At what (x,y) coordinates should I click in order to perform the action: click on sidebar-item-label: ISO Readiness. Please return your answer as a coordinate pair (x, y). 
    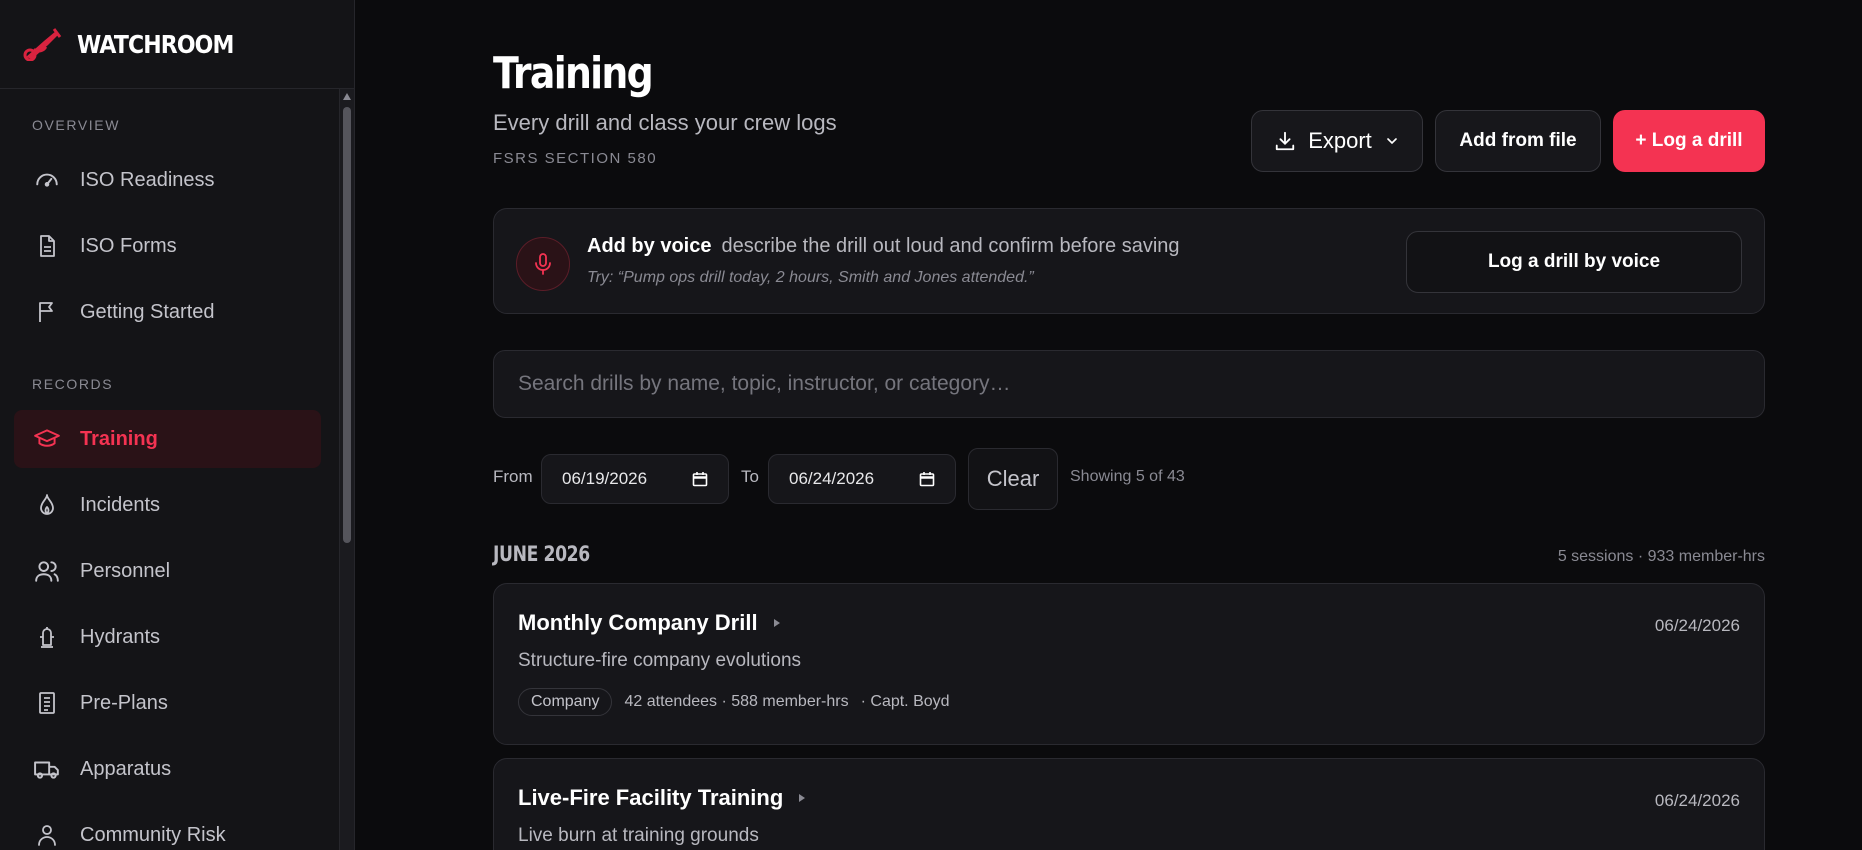
    Looking at the image, I should click on (147, 179).